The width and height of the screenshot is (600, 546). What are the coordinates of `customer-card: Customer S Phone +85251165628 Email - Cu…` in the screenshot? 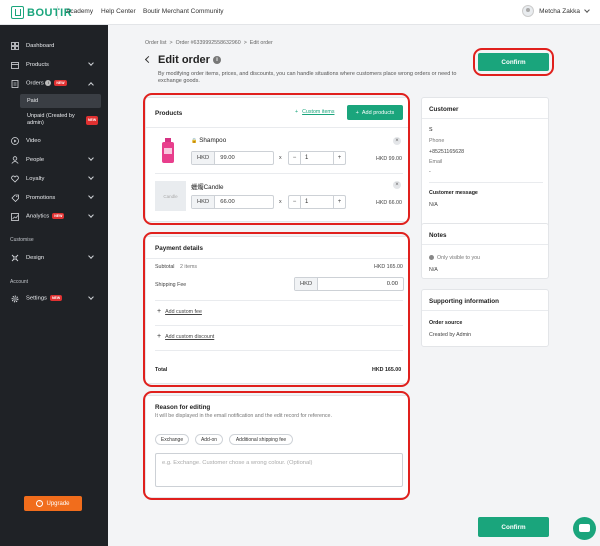 It's located at (485, 167).